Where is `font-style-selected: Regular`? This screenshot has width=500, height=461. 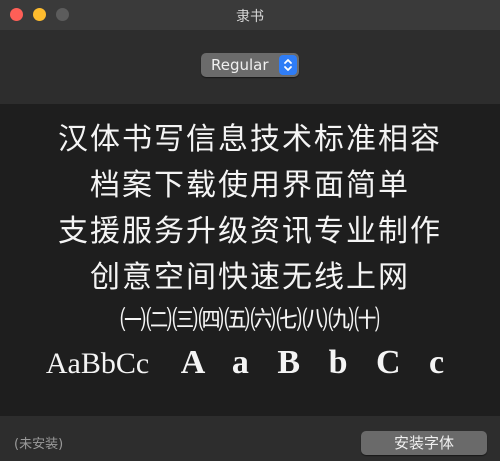 font-style-selected: Regular is located at coordinates (240, 65).